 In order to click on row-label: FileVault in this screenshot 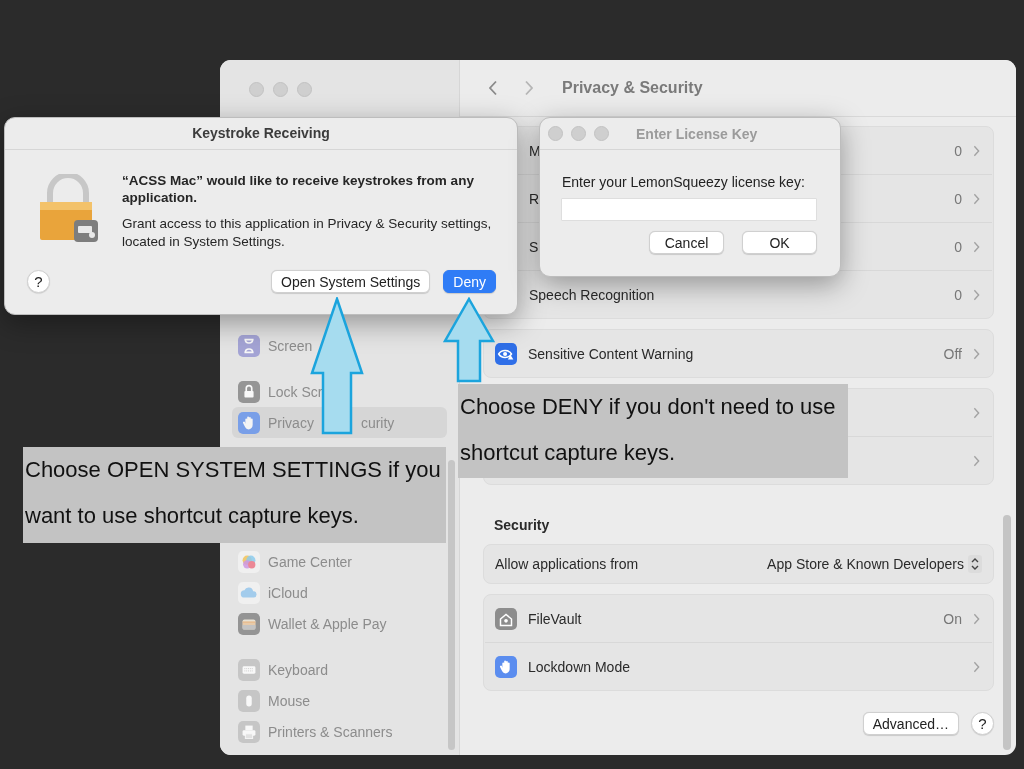, I will do `click(555, 618)`.